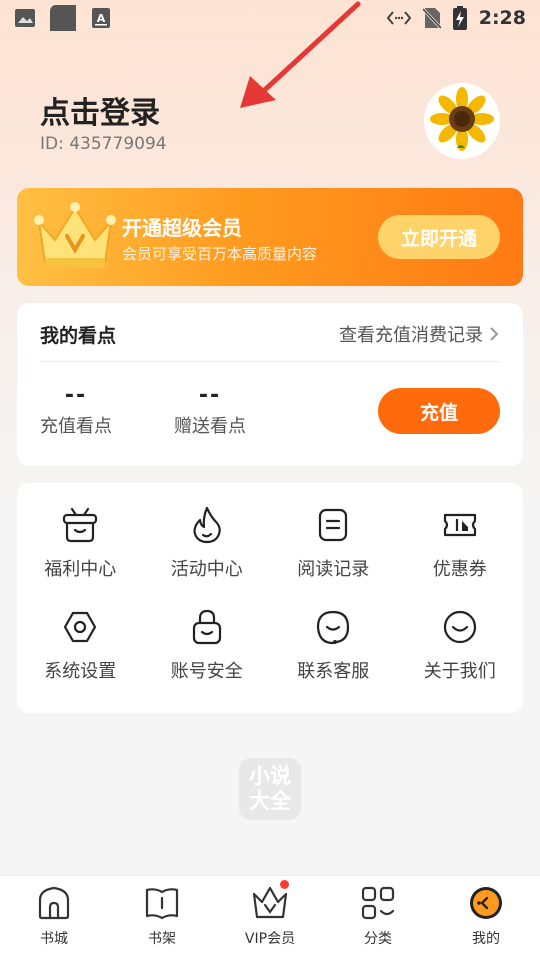  What do you see at coordinates (210, 426) in the screenshot?
I see `gift-points-label: 赠送看点` at bounding box center [210, 426].